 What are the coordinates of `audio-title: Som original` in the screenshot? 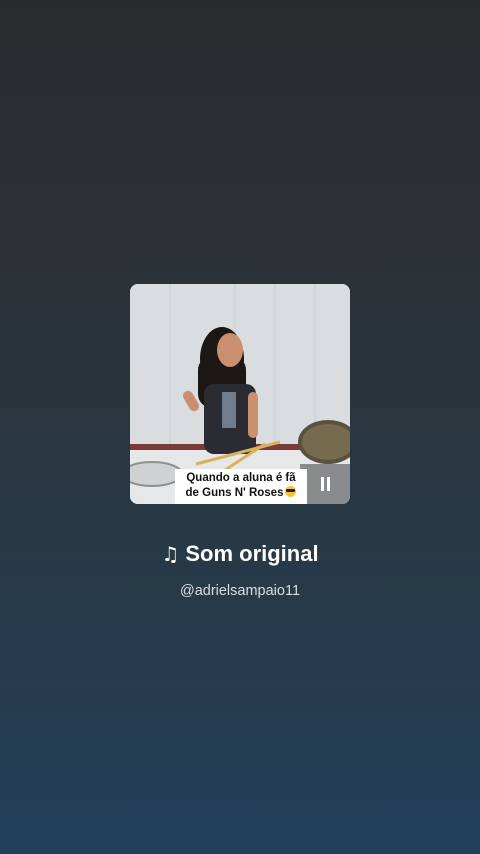 It's located at (252, 553).